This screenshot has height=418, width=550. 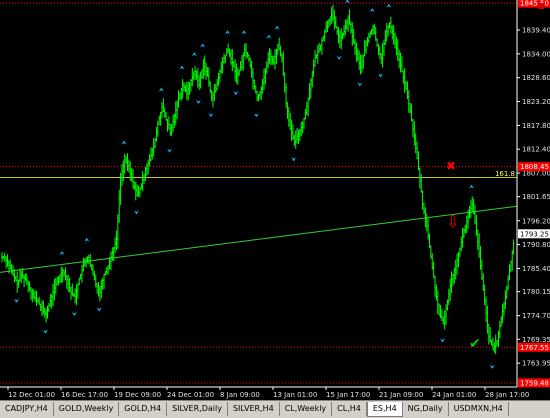 I want to click on tab-cadjpy-h4: CADJPY,H4, so click(x=27, y=409).